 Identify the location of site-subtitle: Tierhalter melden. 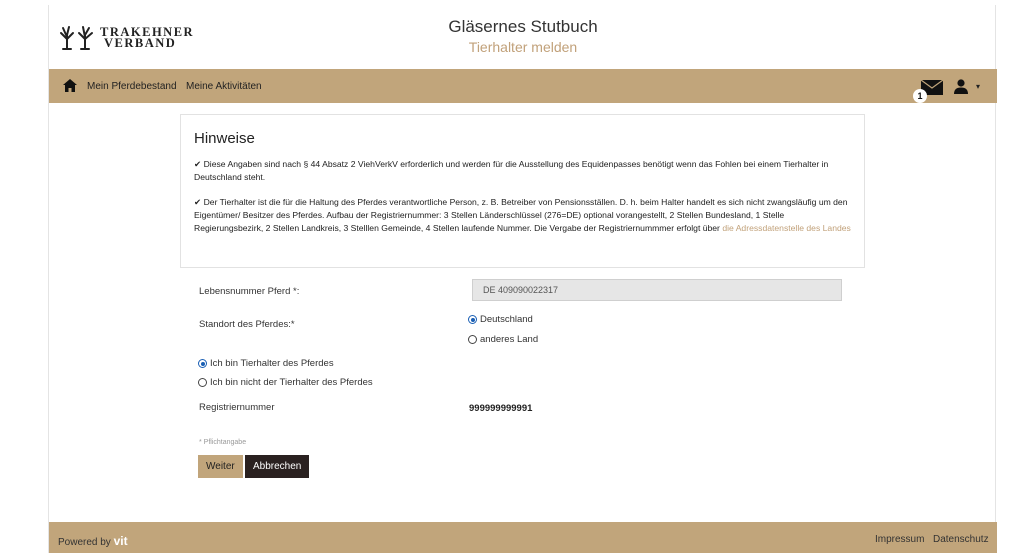
(523, 47).